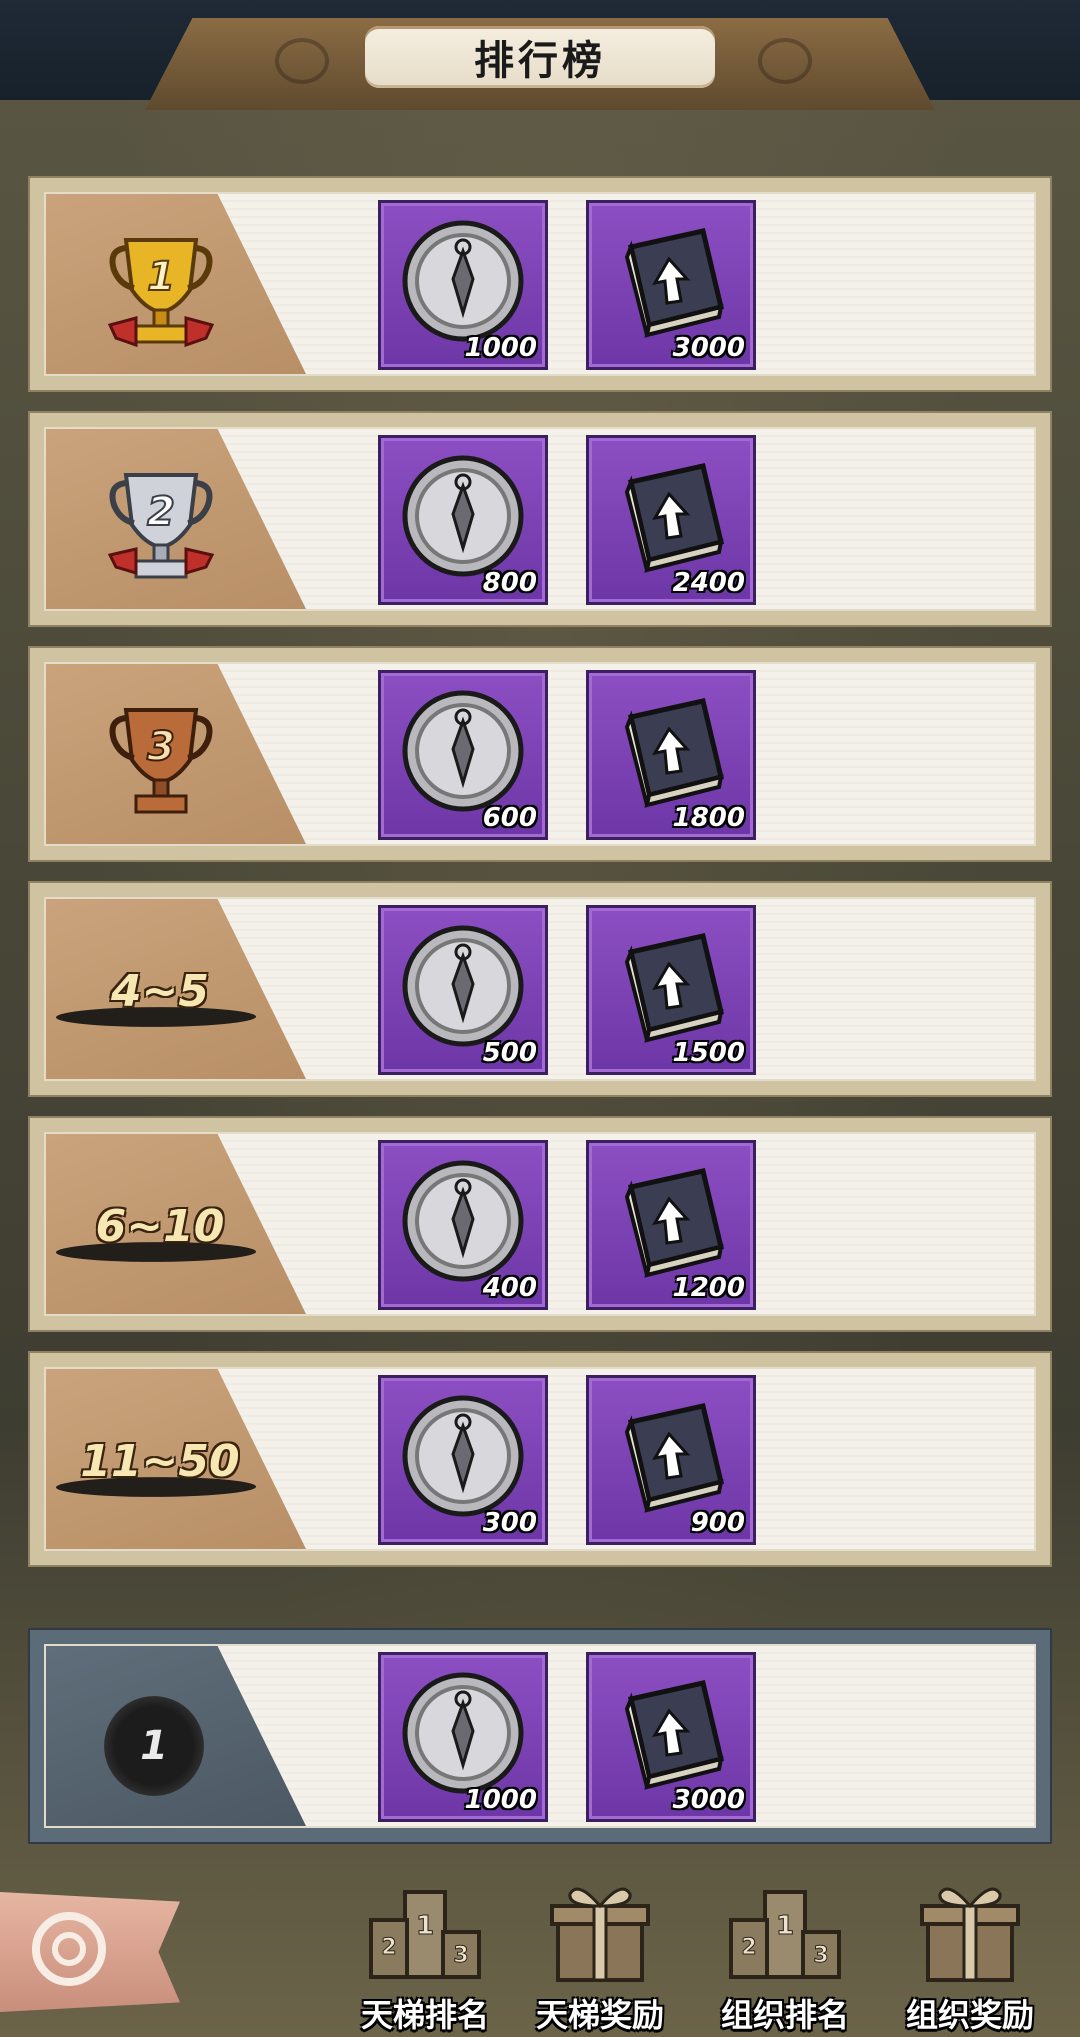 Image resolution: width=1080 pixels, height=2037 pixels. Describe the element at coordinates (708, 583) in the screenshot. I see `item-quantity: 2400` at that location.